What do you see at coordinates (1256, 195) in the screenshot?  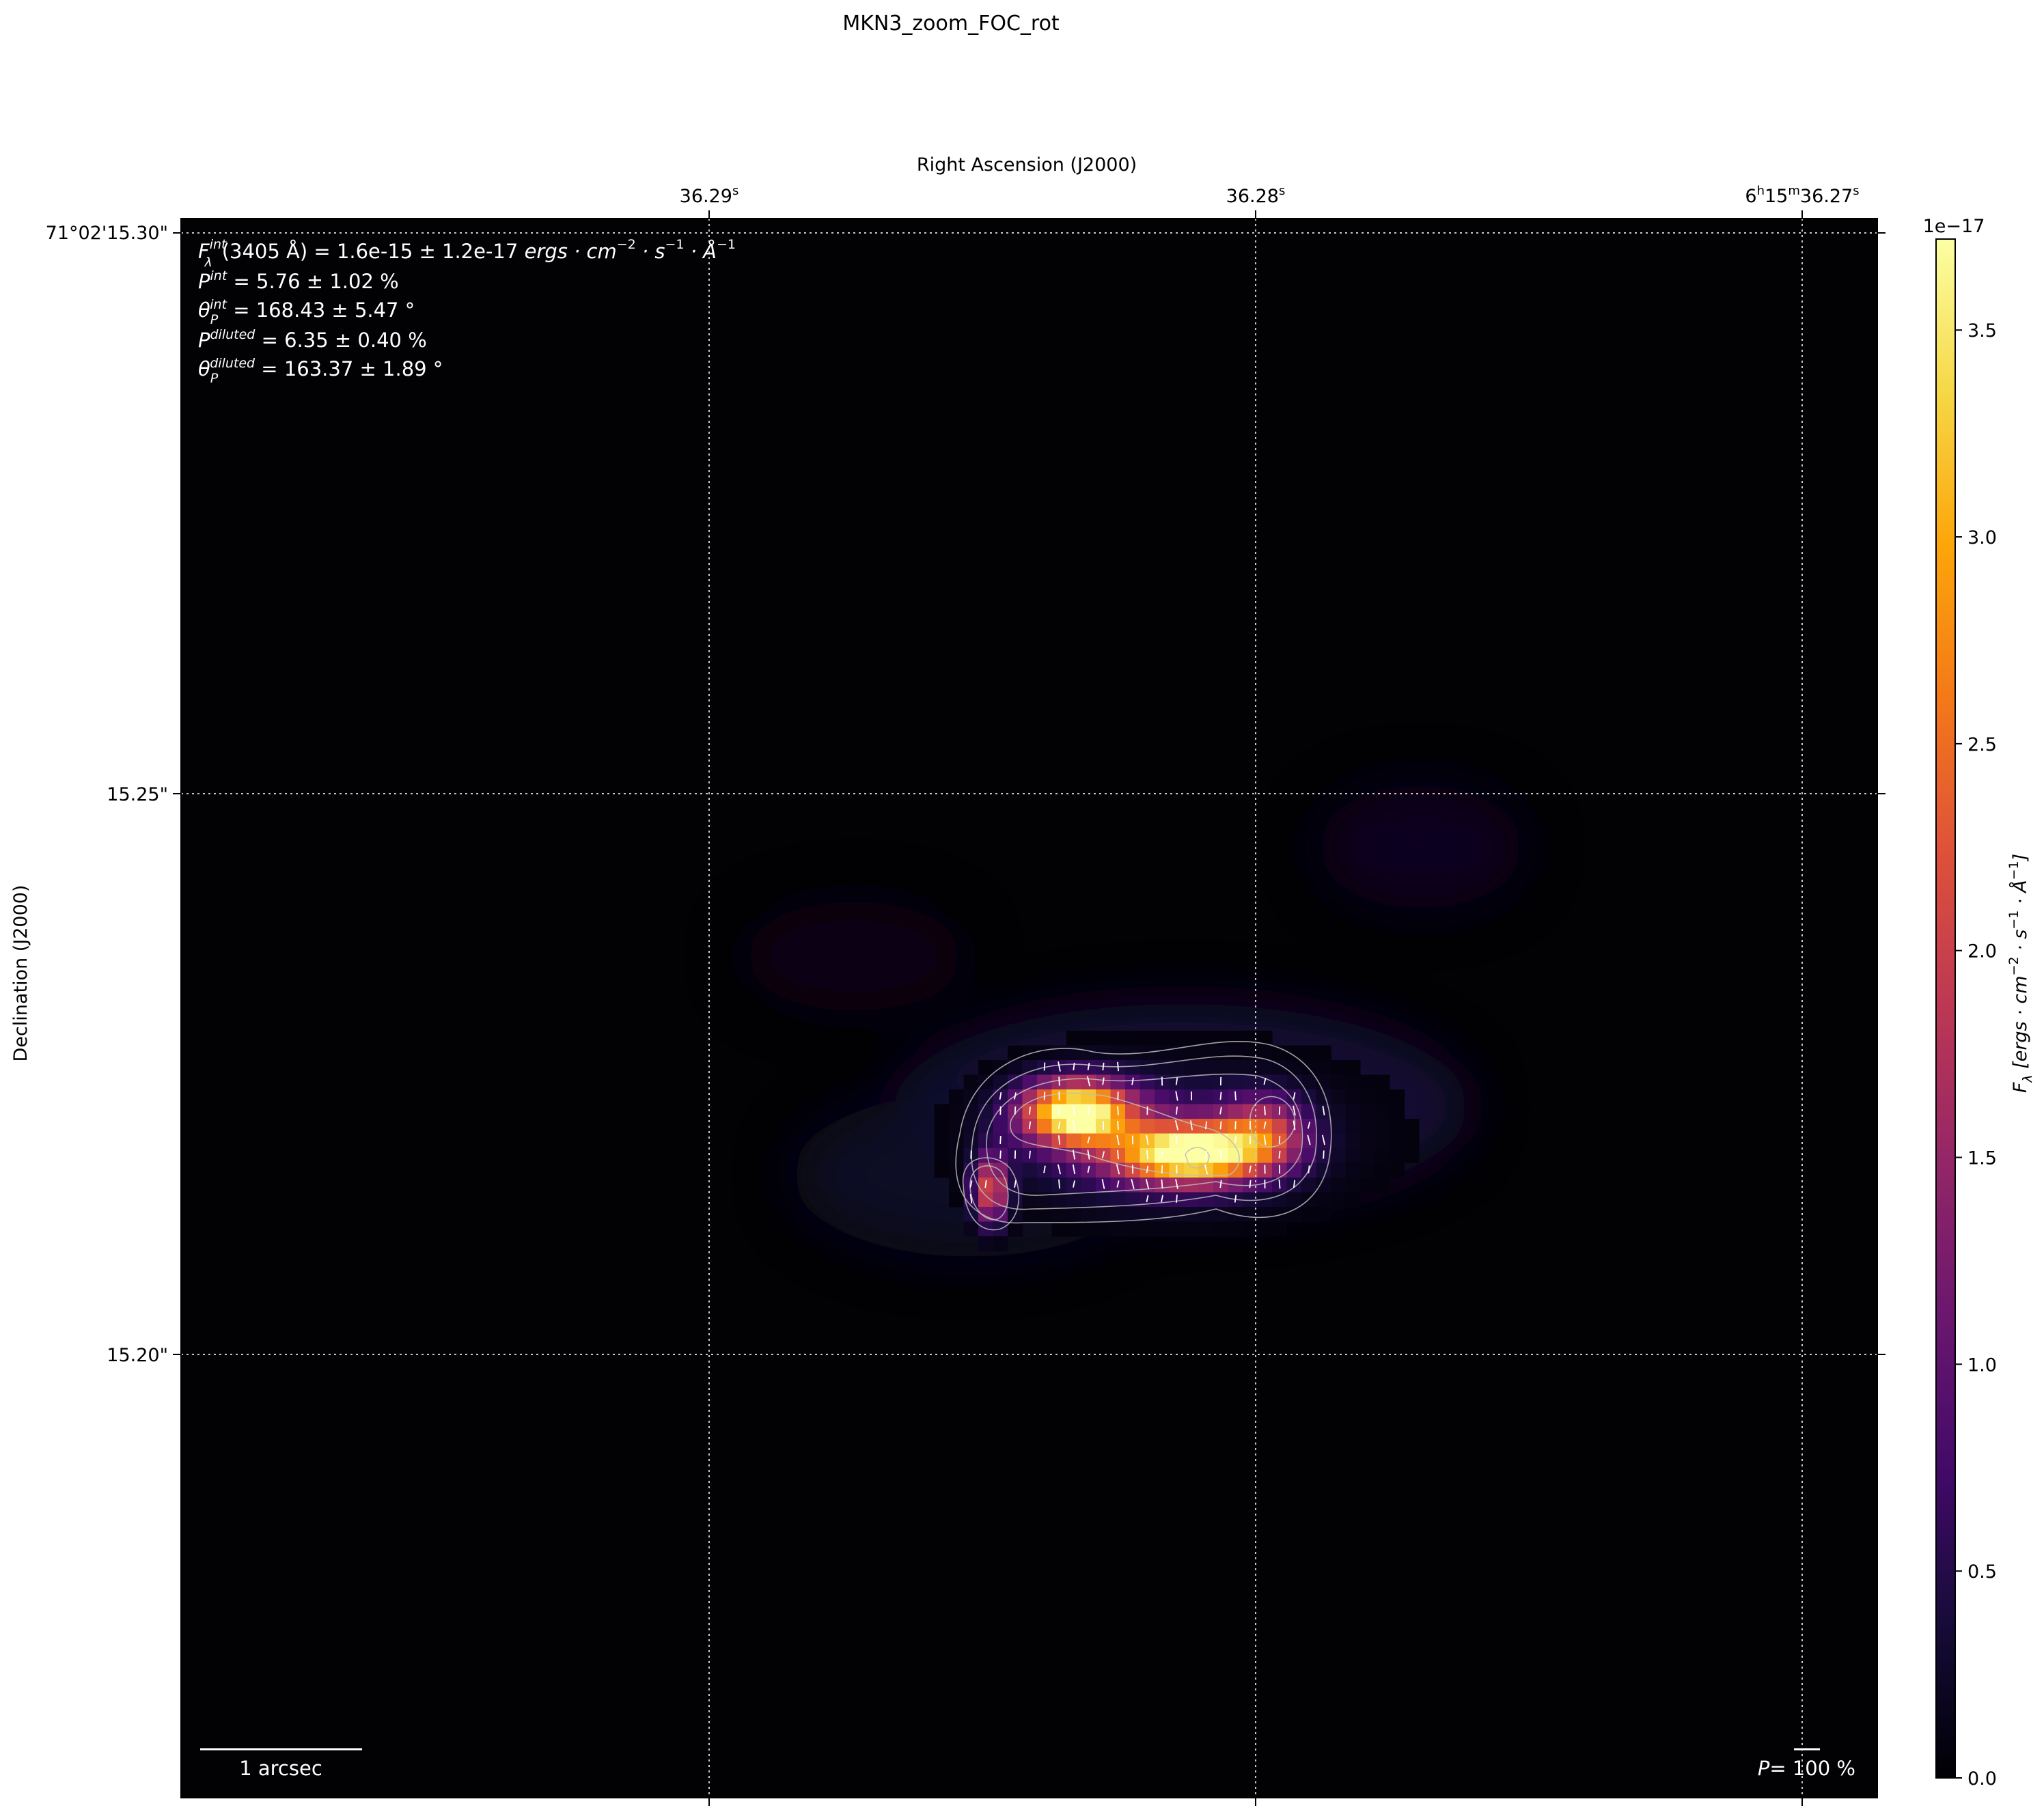 I see `x-tick-label: 36.28s` at bounding box center [1256, 195].